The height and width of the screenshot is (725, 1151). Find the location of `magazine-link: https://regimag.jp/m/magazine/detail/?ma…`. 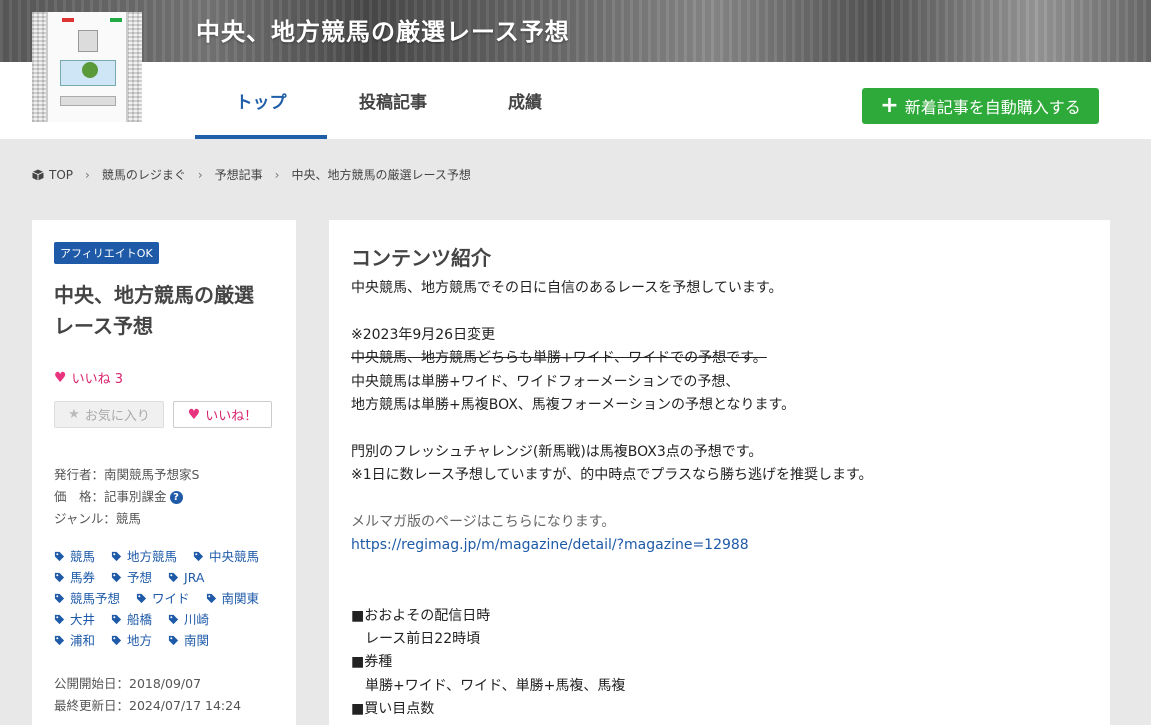

magazine-link: https://regimag.jp/m/magazine/detail/?ma… is located at coordinates (550, 545).